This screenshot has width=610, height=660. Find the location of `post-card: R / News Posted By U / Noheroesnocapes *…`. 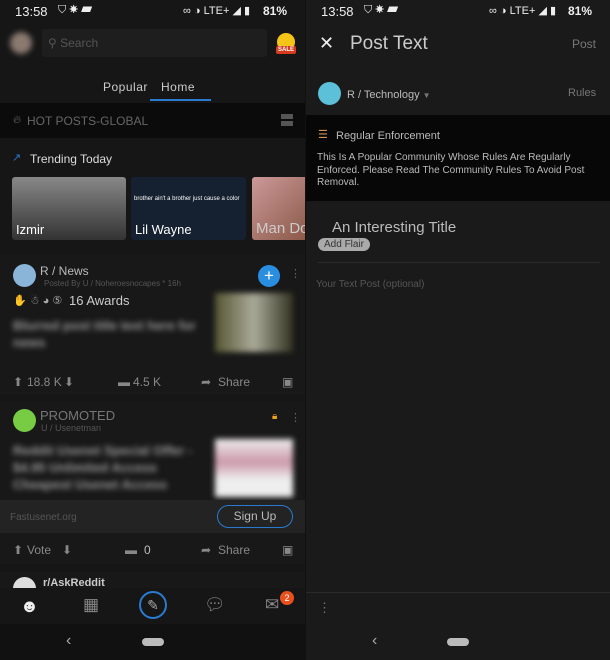

post-card: R / News Posted By U / Noheroesnocapes *… is located at coordinates (152, 325).